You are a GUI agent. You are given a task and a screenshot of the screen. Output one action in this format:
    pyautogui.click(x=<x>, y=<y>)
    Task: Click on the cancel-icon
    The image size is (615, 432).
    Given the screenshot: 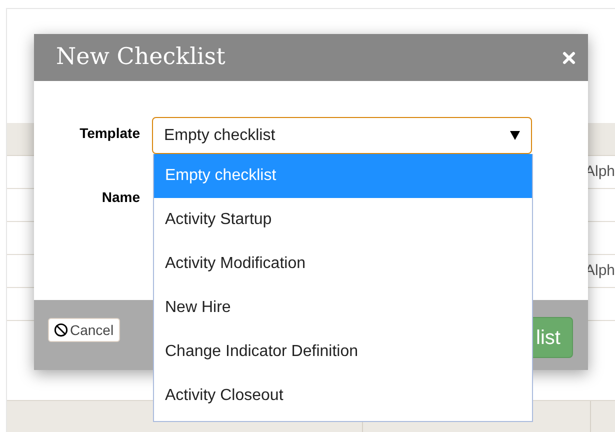 What is the action you would take?
    pyautogui.click(x=61, y=330)
    